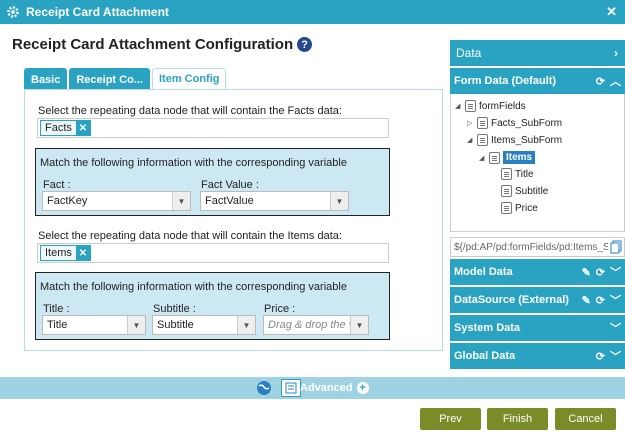 This screenshot has width=625, height=436. Describe the element at coordinates (505, 81) in the screenshot. I see `form-data-title: Form Data (Default)` at that location.